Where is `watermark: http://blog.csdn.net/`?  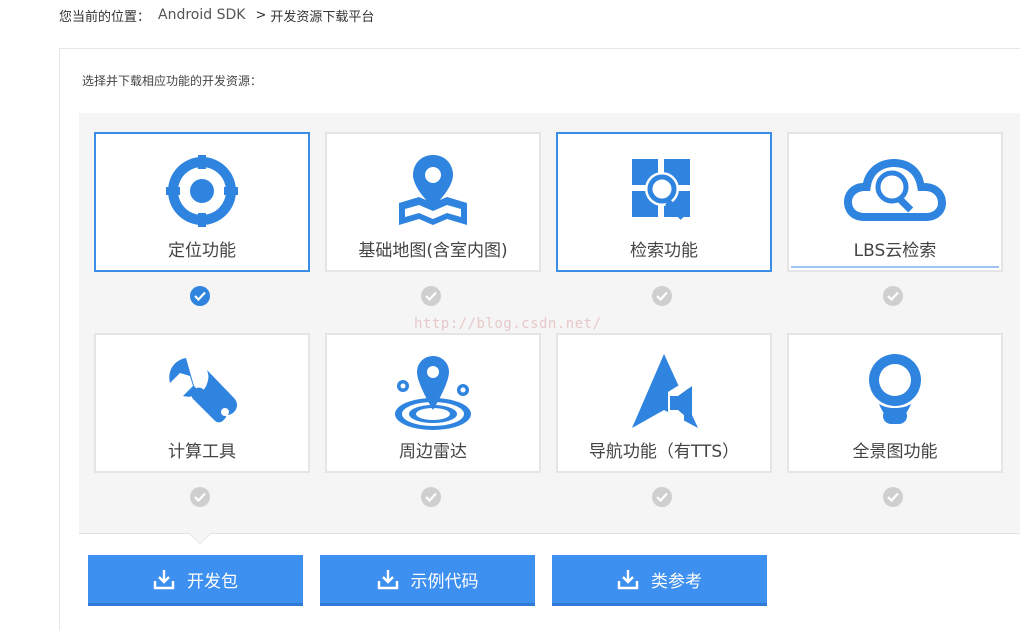 watermark: http://blog.csdn.net/ is located at coordinates (508, 324).